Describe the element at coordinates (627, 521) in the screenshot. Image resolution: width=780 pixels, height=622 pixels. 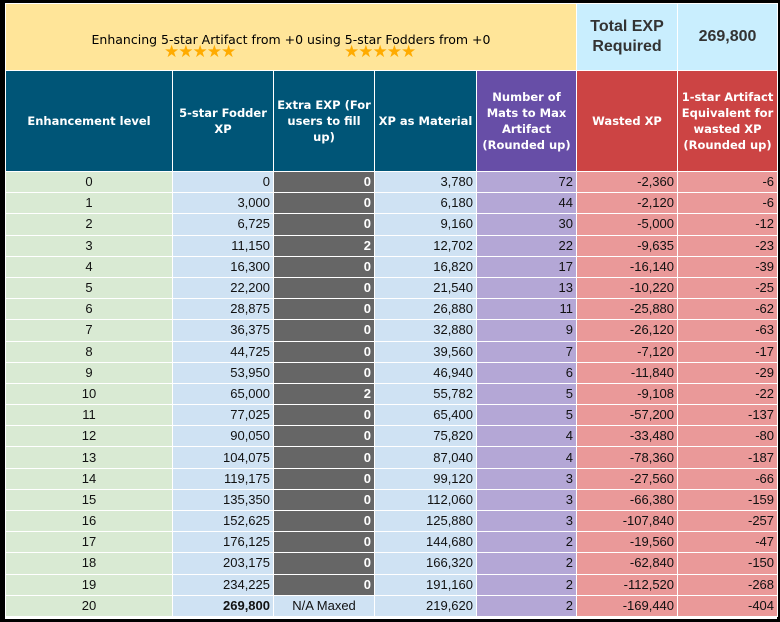
I see `cell-wasted-xp: -107,840` at that location.